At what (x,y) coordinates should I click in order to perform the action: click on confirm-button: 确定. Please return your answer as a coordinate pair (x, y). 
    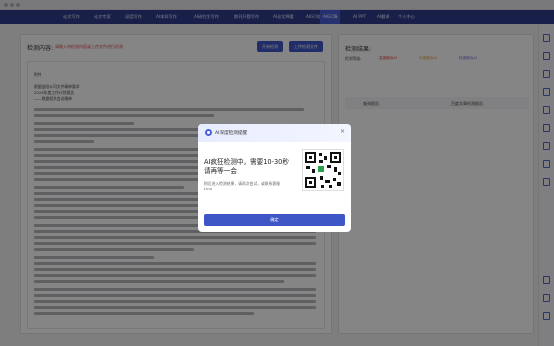
    Looking at the image, I should click on (274, 220).